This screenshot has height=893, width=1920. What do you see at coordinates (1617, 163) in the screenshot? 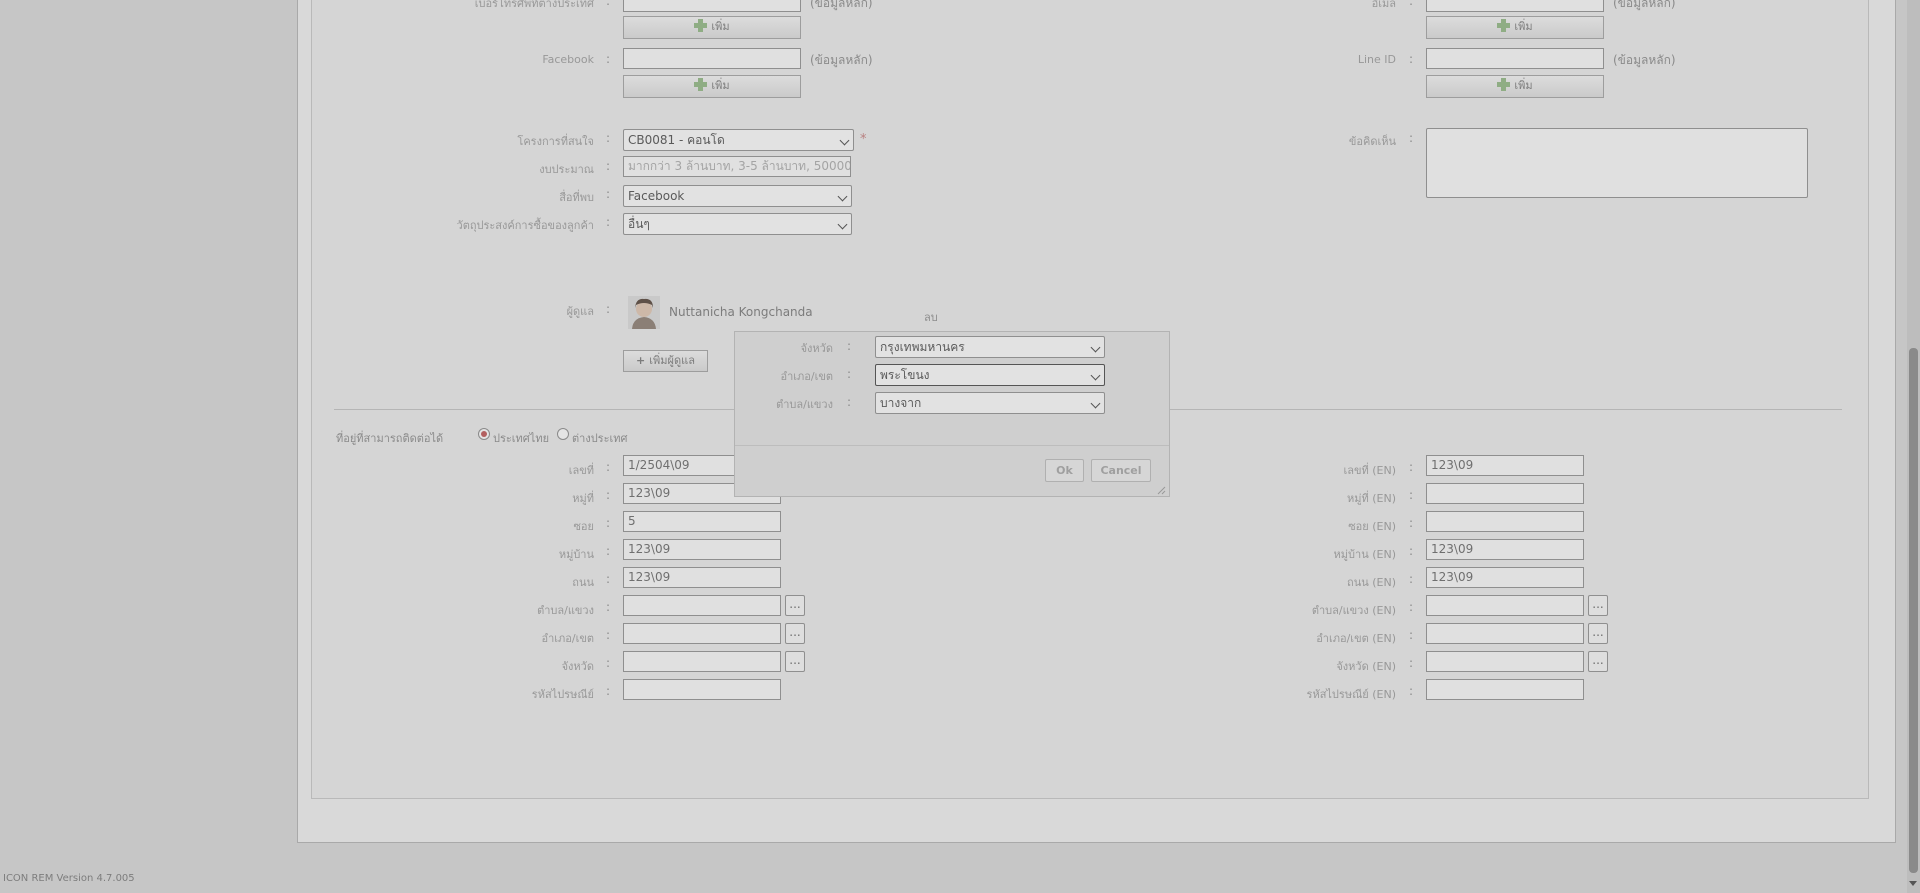
I see `comment-textarea` at bounding box center [1617, 163].